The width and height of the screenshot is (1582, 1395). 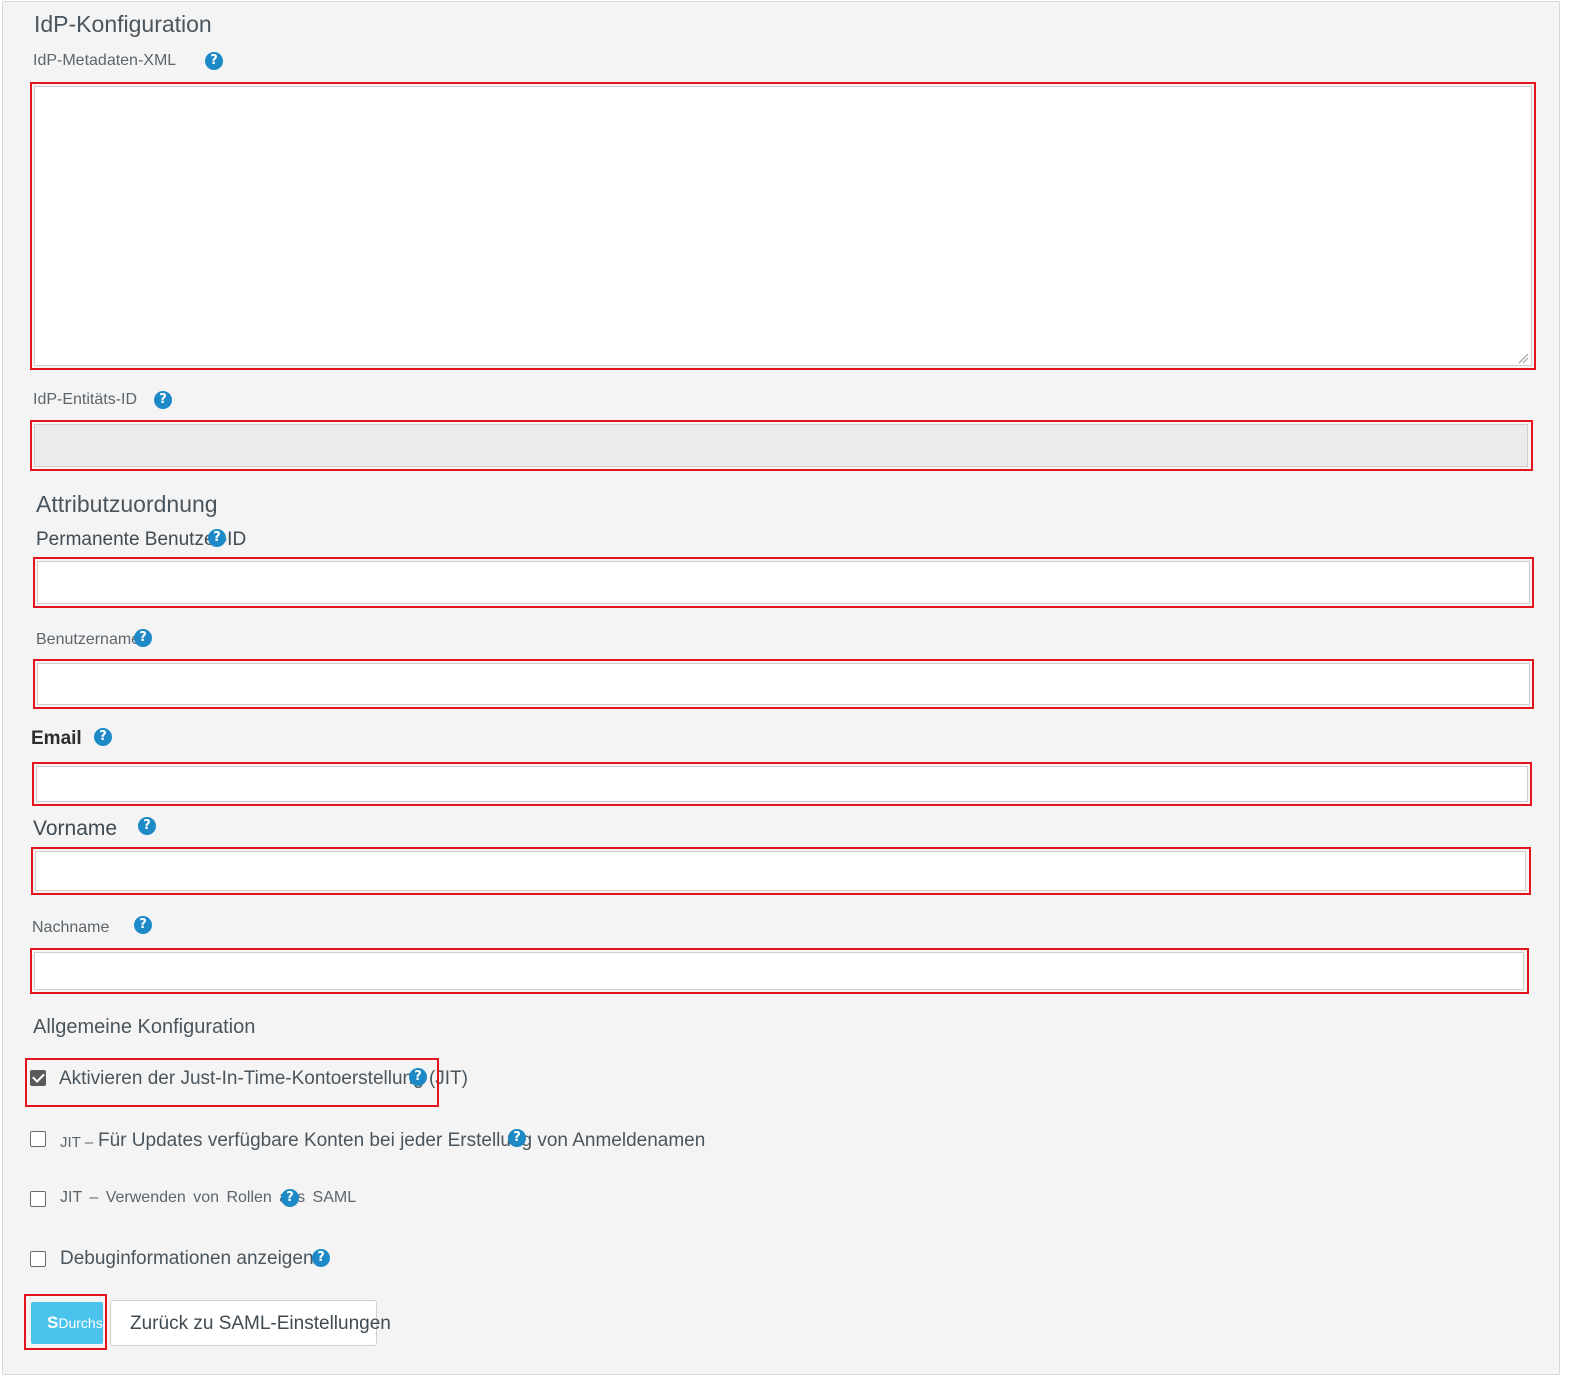 I want to click on label-idp-metadata: IdP-Metadaten-XML, so click(x=105, y=60).